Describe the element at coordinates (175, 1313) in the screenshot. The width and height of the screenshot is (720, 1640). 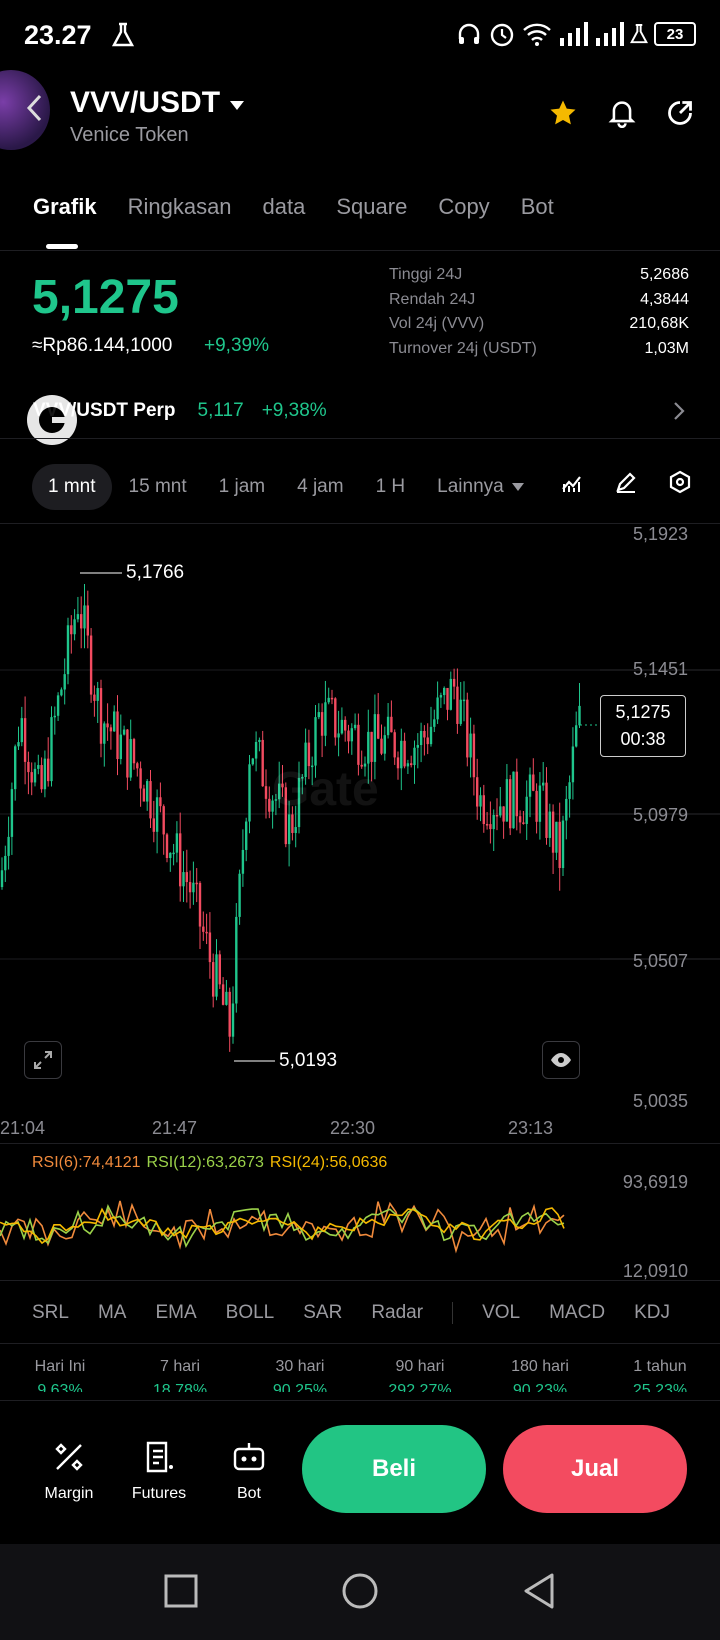
I see `indicator-ema: EMA` at that location.